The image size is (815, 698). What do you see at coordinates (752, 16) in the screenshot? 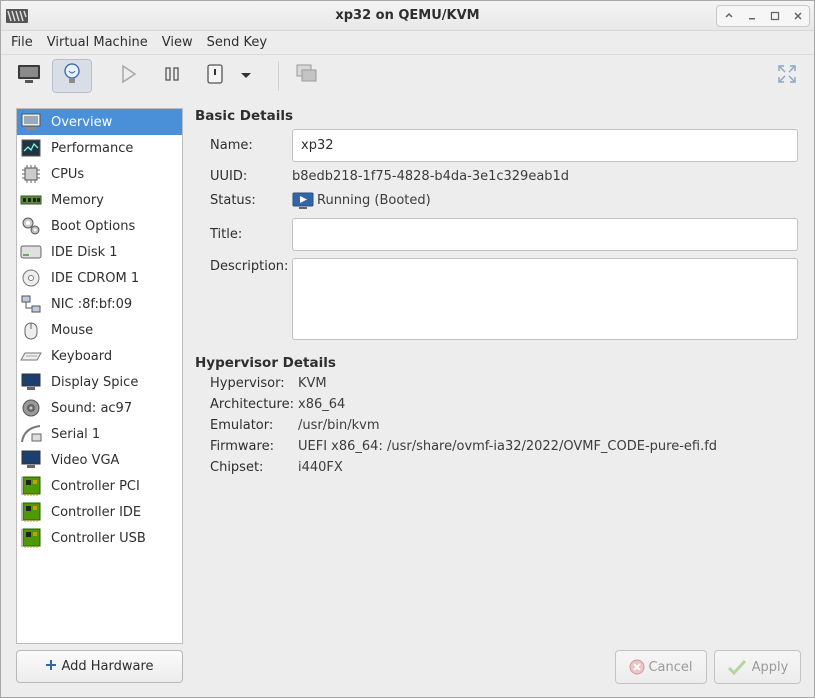
I see `minimize-icon` at bounding box center [752, 16].